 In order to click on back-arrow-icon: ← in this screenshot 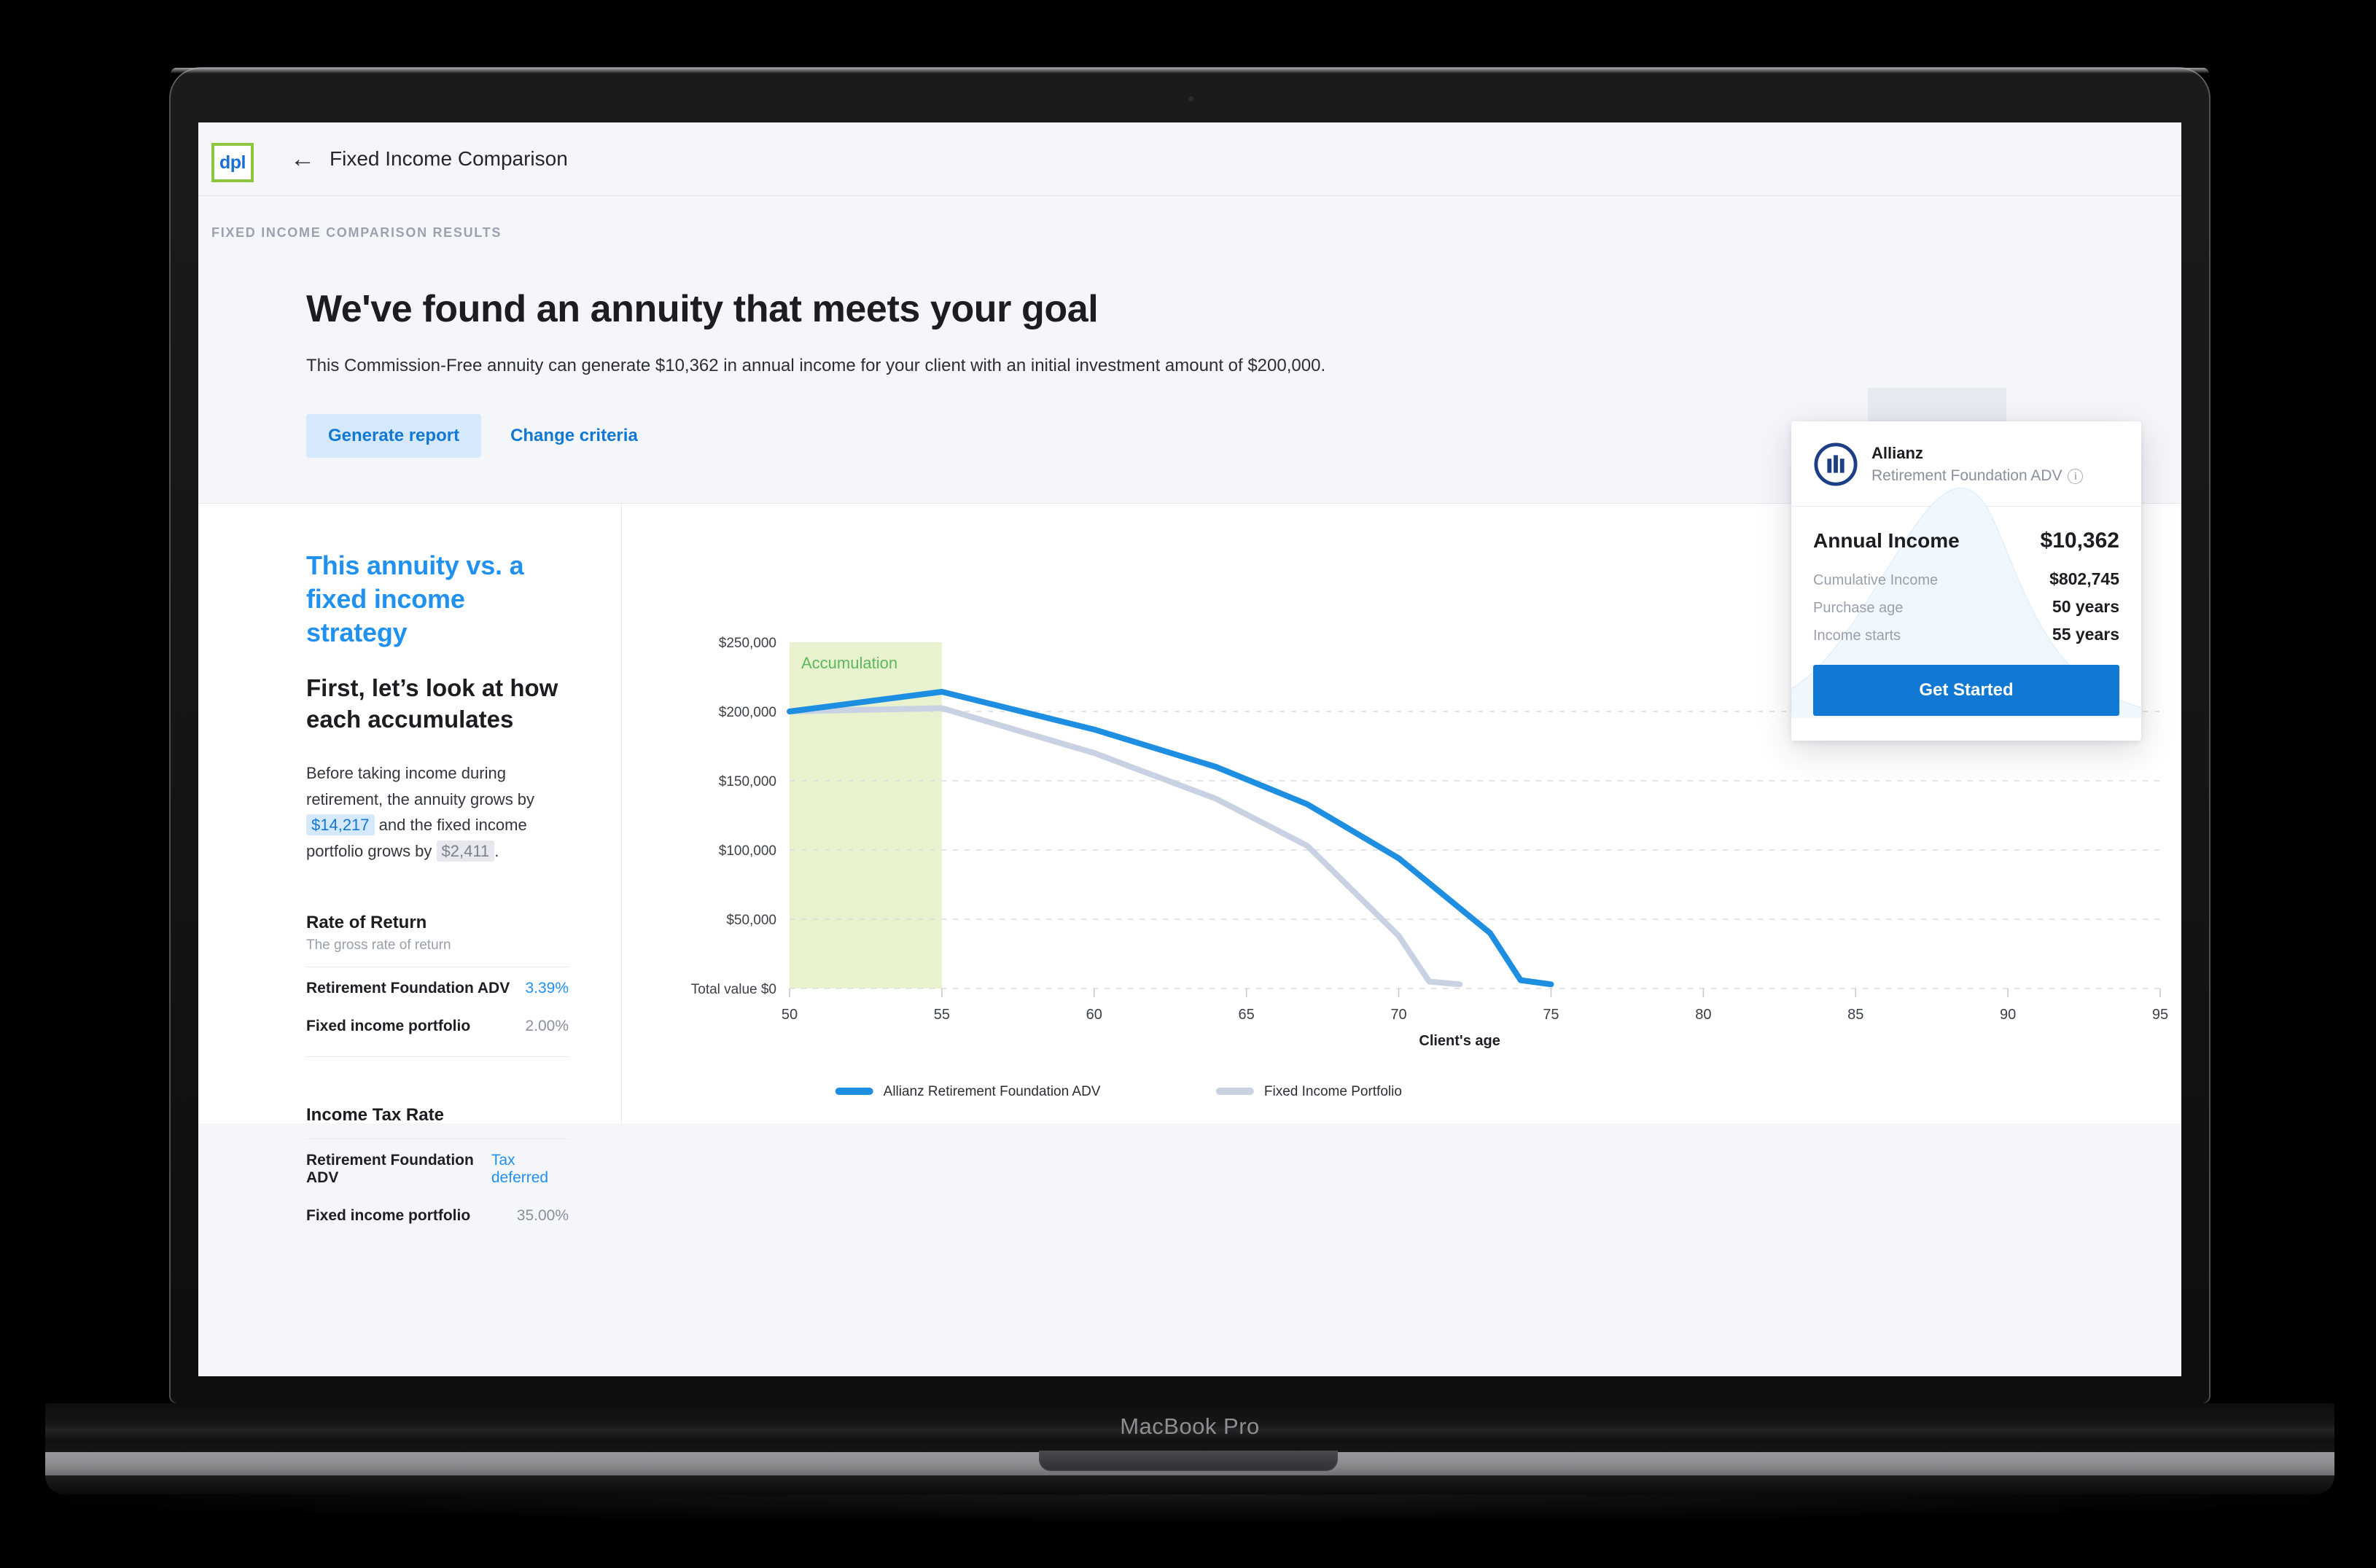, I will do `click(302, 159)`.